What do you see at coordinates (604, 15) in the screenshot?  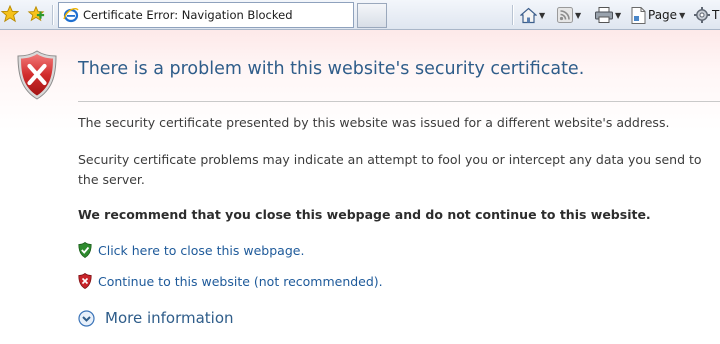 I see `printer-icon` at bounding box center [604, 15].